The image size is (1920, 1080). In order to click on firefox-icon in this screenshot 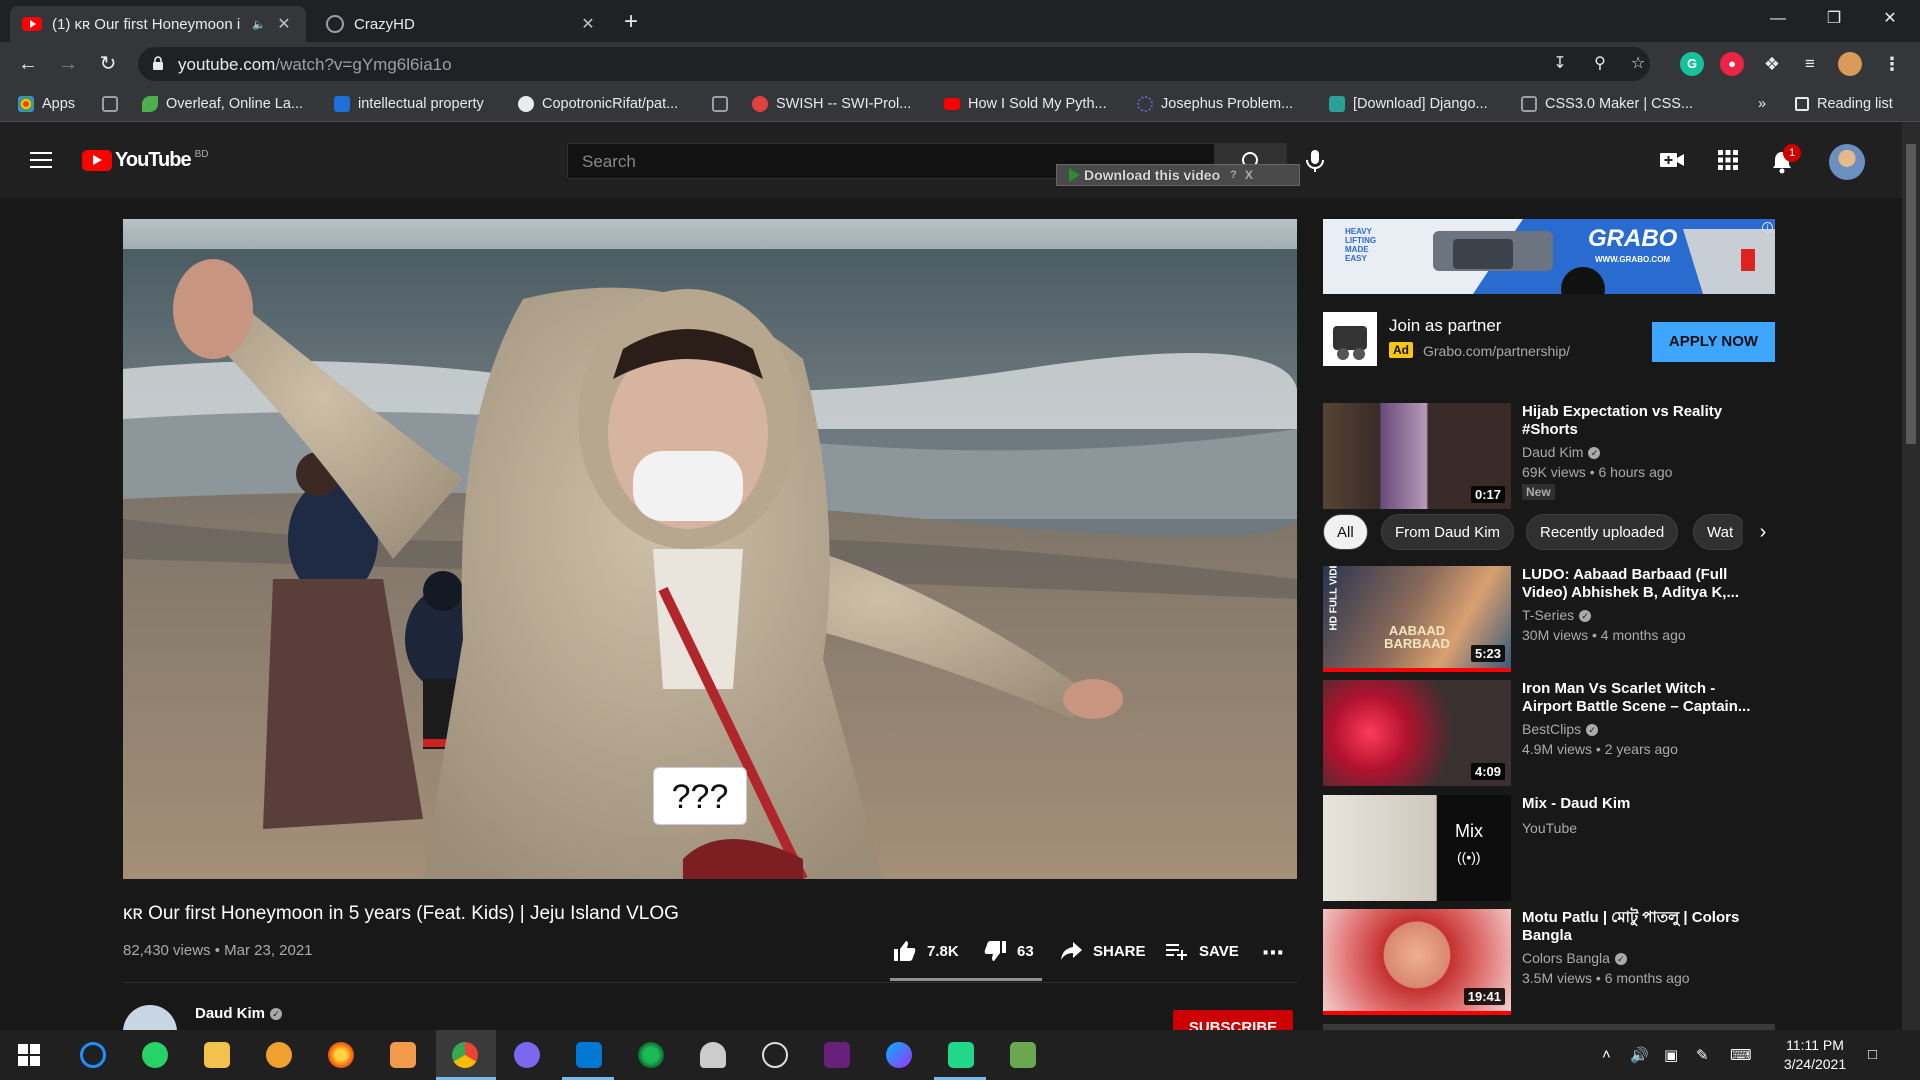, I will do `click(341, 1055)`.